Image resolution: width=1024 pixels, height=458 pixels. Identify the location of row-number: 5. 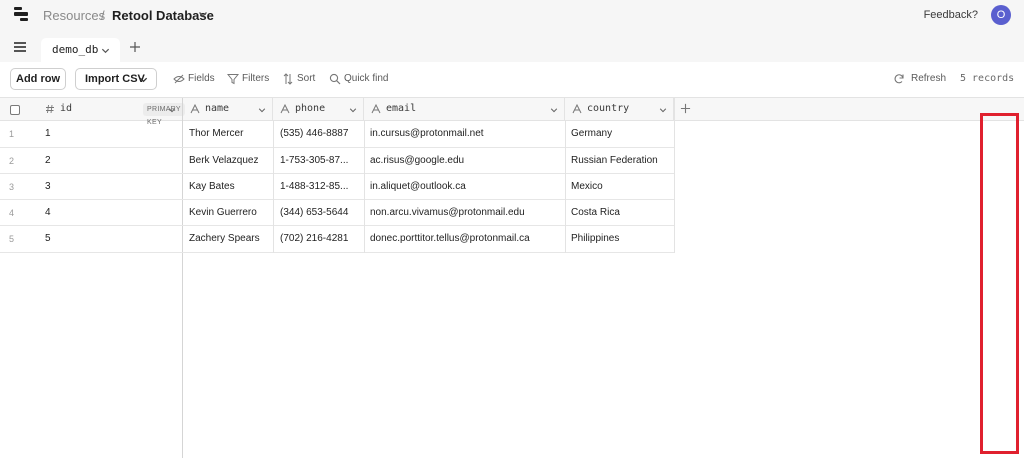
(12, 239).